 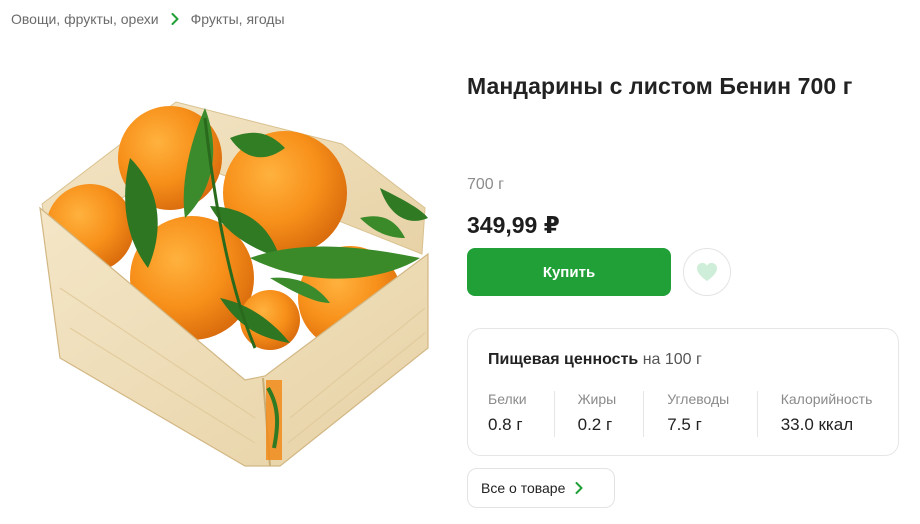 I want to click on nutrition-label: Углеводы, so click(x=698, y=399).